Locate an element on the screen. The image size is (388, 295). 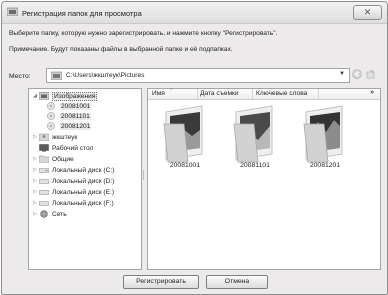
tree-item-label: Локальный диск (F:) is located at coordinates (83, 203).